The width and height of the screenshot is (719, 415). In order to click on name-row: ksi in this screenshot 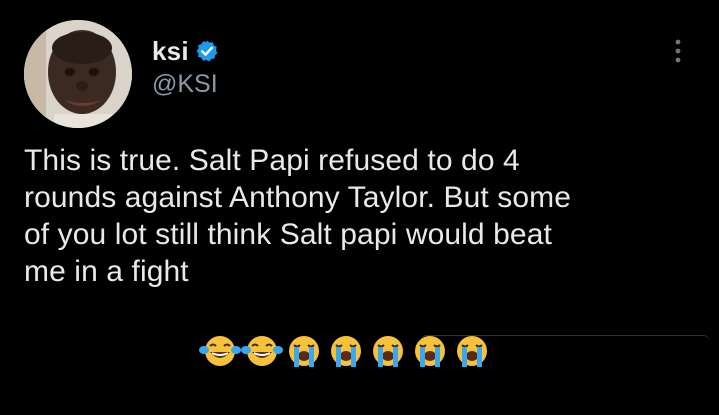, I will do `click(185, 51)`.